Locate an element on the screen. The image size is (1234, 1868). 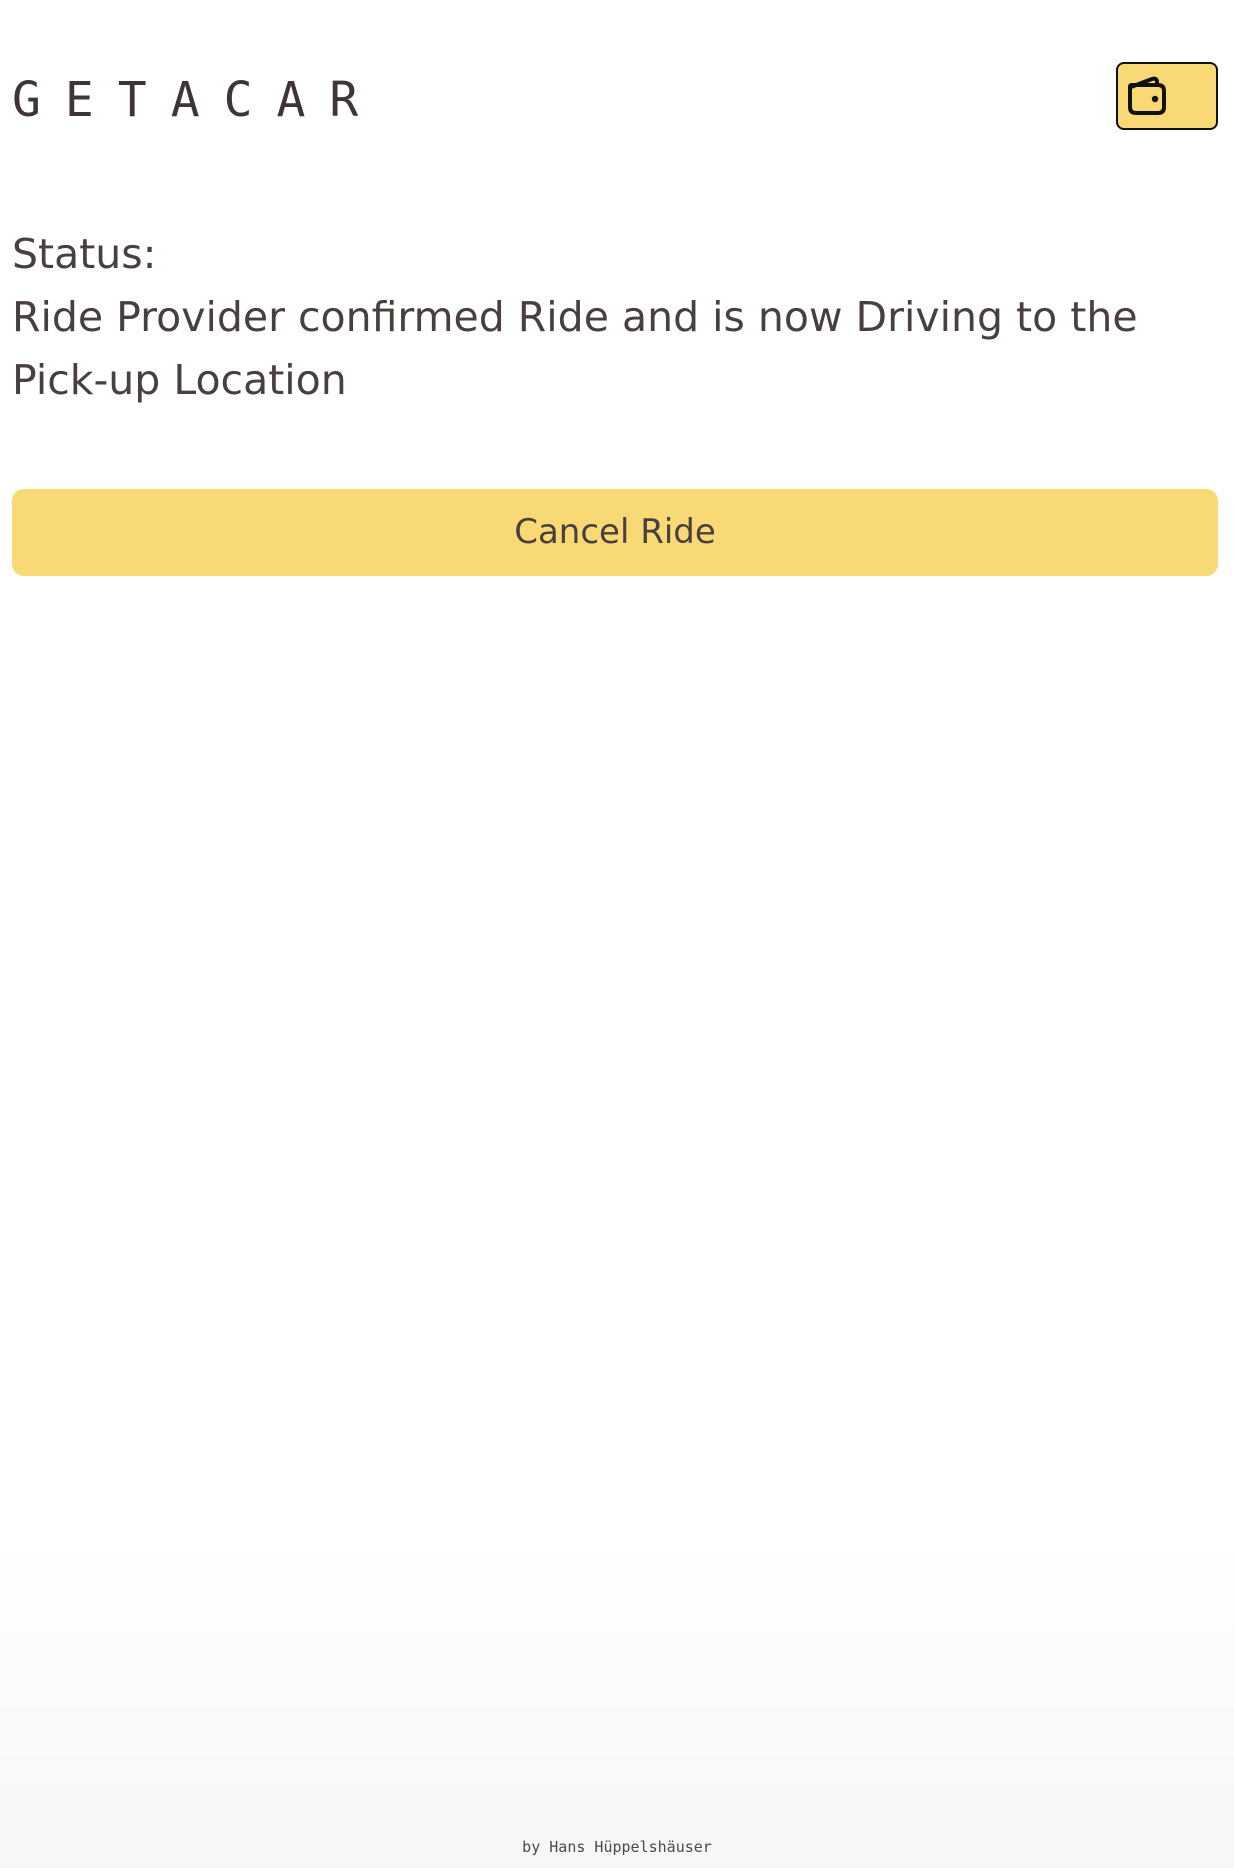
status-label: Status: is located at coordinates (84, 254).